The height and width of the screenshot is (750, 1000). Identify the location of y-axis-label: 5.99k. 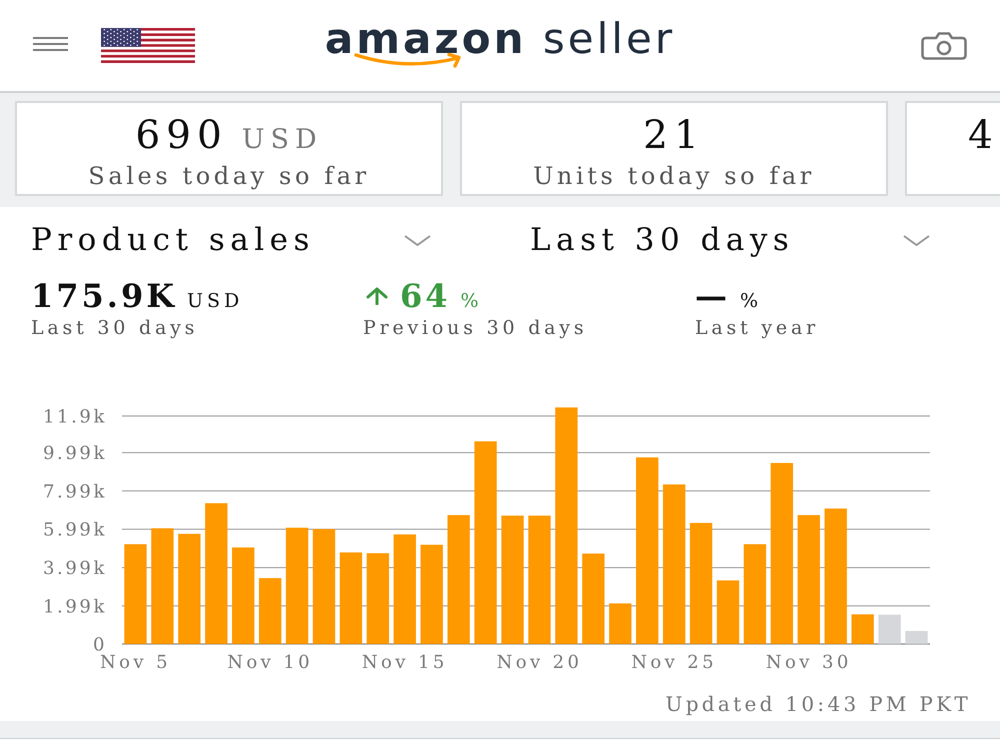
(75, 530).